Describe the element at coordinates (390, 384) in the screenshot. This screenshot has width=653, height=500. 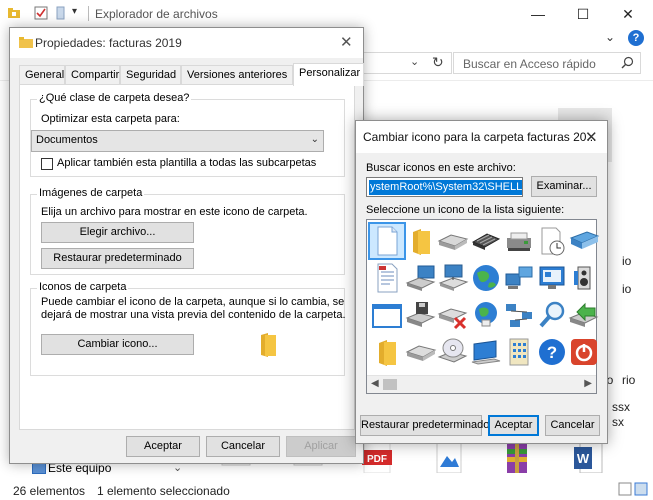
I see `scrollbar-thumb` at that location.